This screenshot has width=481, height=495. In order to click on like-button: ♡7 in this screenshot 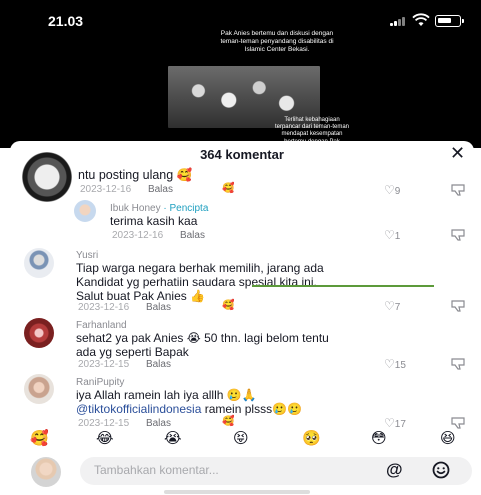, I will do `click(392, 306)`.